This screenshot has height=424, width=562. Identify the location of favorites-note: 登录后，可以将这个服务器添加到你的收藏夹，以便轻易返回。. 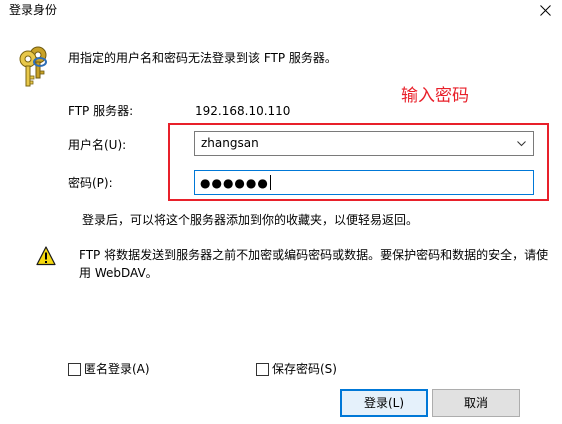
(250, 220).